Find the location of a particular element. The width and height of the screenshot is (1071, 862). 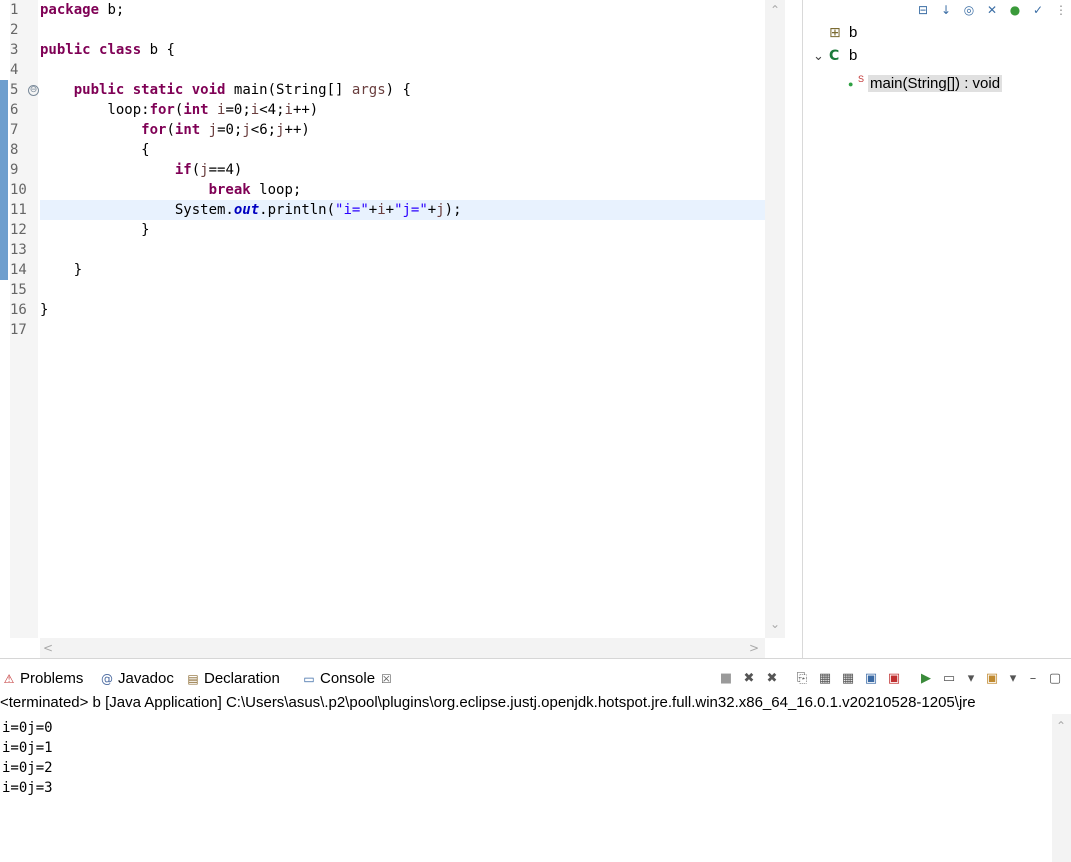

terminate-icon: ■ is located at coordinates (726, 679).